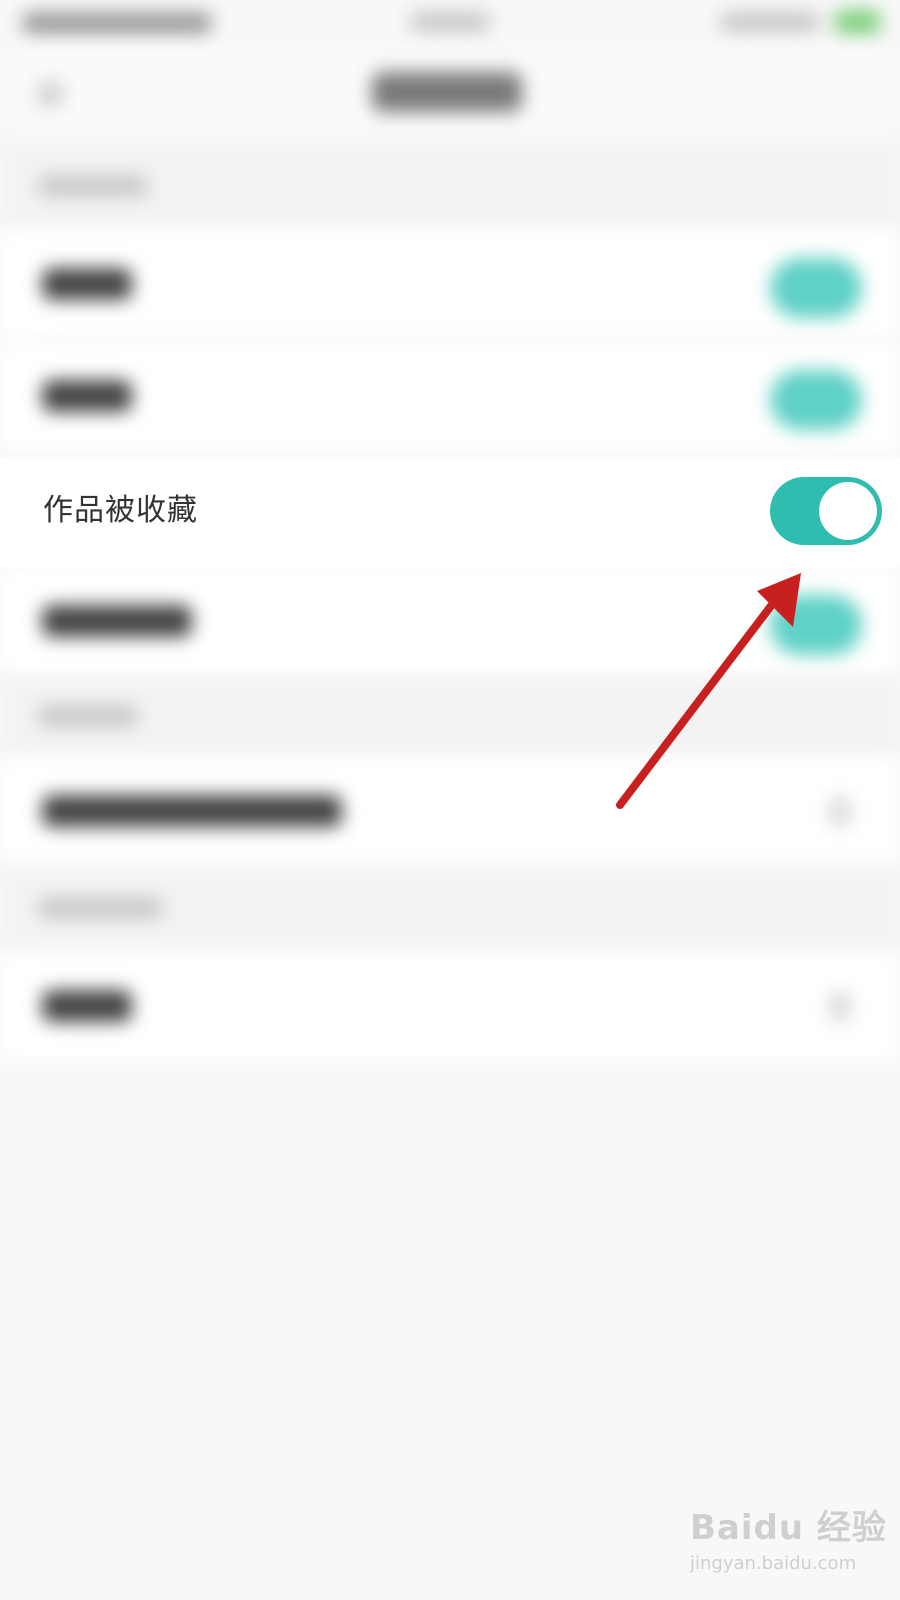 This screenshot has height=1600, width=900. What do you see at coordinates (450, 22) in the screenshot?
I see `status-bar-center` at bounding box center [450, 22].